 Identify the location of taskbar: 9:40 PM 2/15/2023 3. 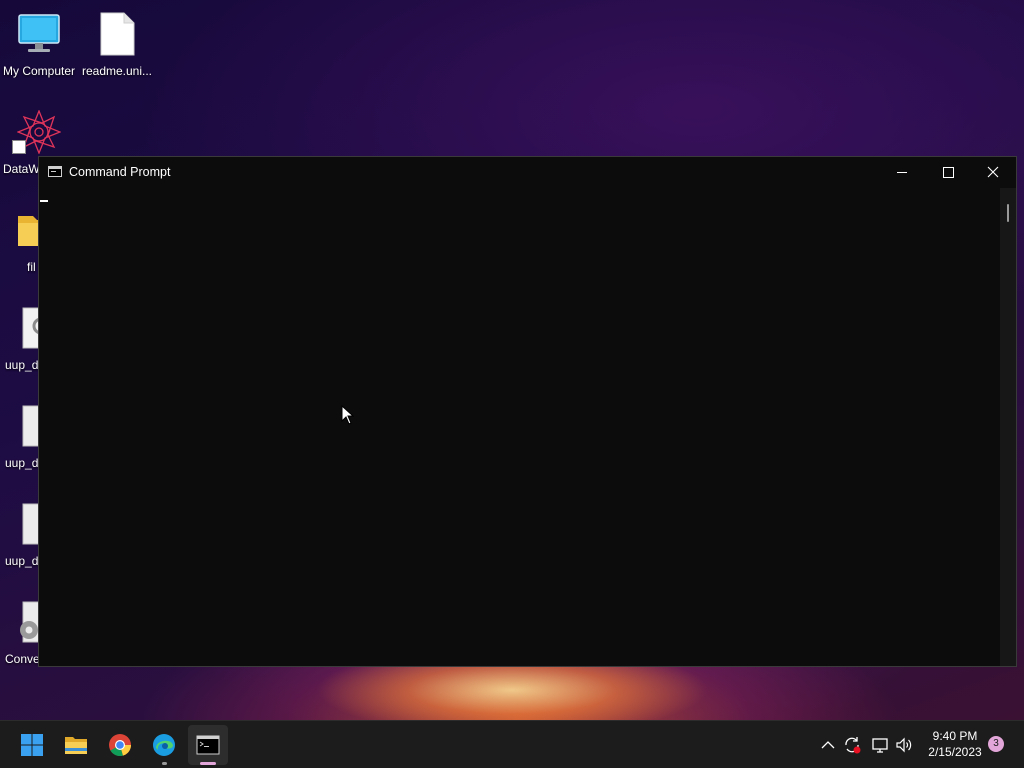
(512, 744).